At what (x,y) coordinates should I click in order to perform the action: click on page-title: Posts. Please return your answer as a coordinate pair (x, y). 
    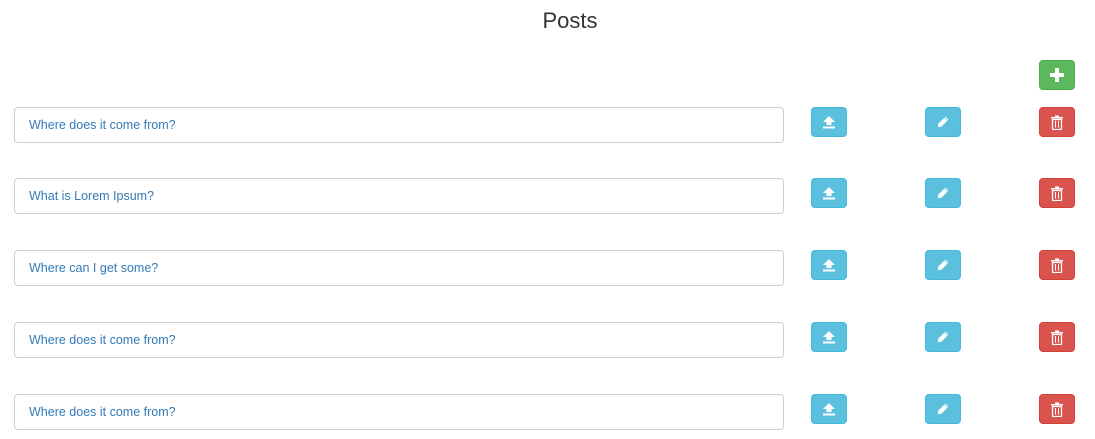
    Looking at the image, I should click on (570, 20).